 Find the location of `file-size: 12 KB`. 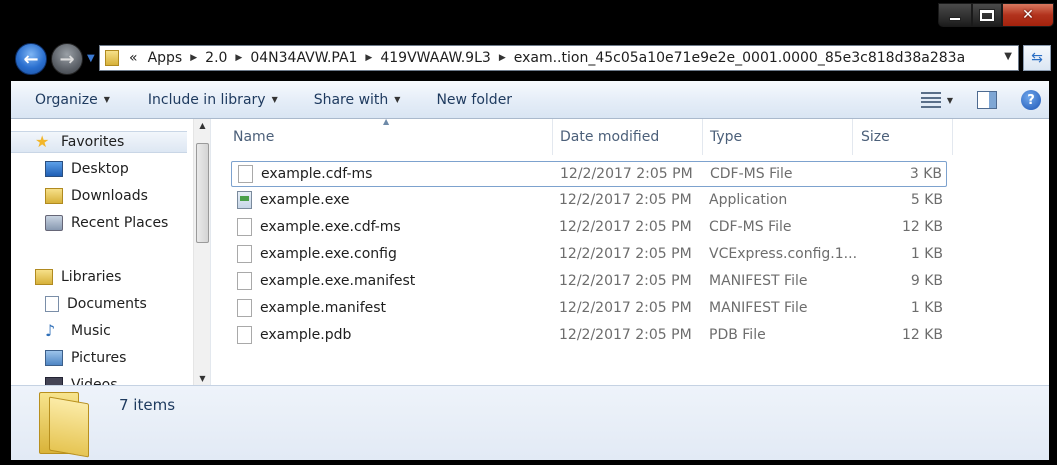

file-size: 12 KB is located at coordinates (922, 227).